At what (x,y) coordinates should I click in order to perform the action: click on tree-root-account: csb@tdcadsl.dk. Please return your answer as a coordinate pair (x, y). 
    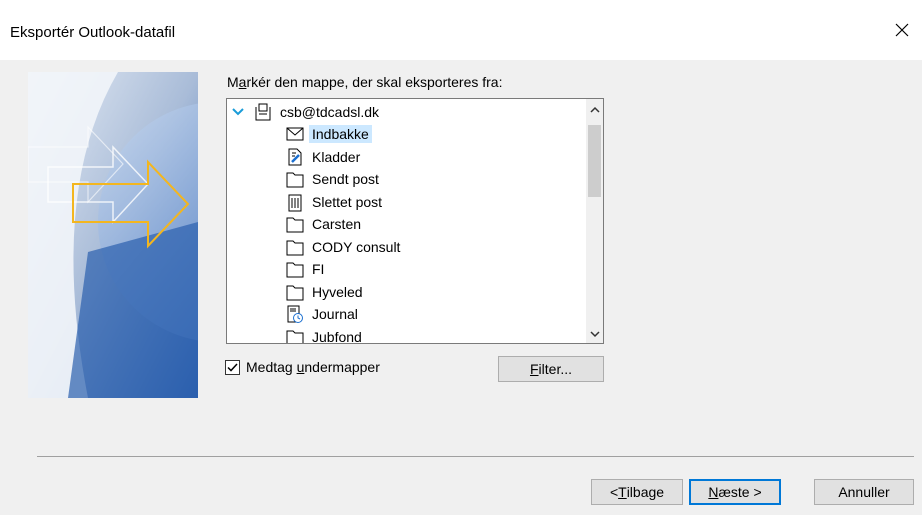
    Looking at the image, I should click on (306, 112).